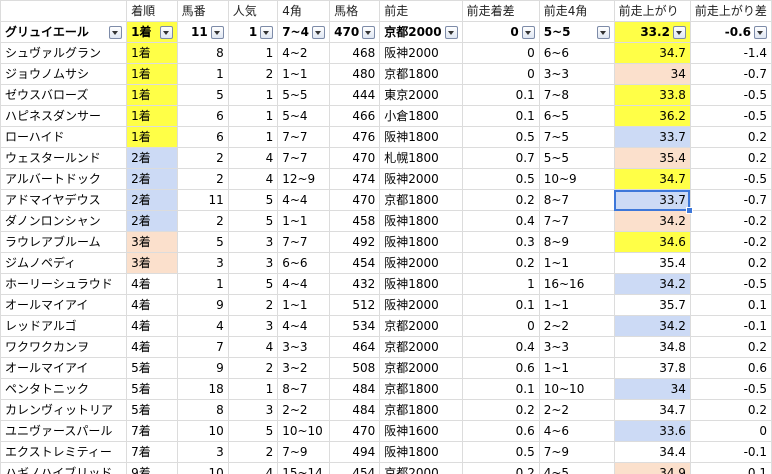  Describe the element at coordinates (652, 263) in the screenshot. I see `cell-prev-last3f: 35.4` at that location.